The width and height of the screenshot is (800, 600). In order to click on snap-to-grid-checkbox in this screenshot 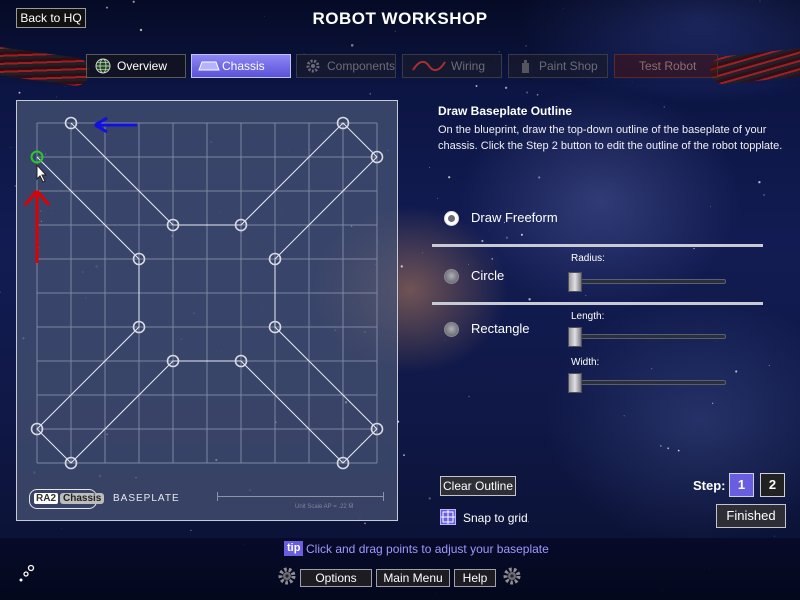, I will do `click(448, 517)`.